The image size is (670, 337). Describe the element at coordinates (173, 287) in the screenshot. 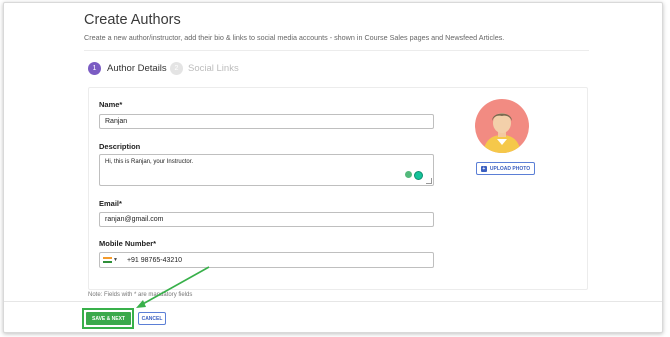

I see `annotation-arrow-icon` at that location.